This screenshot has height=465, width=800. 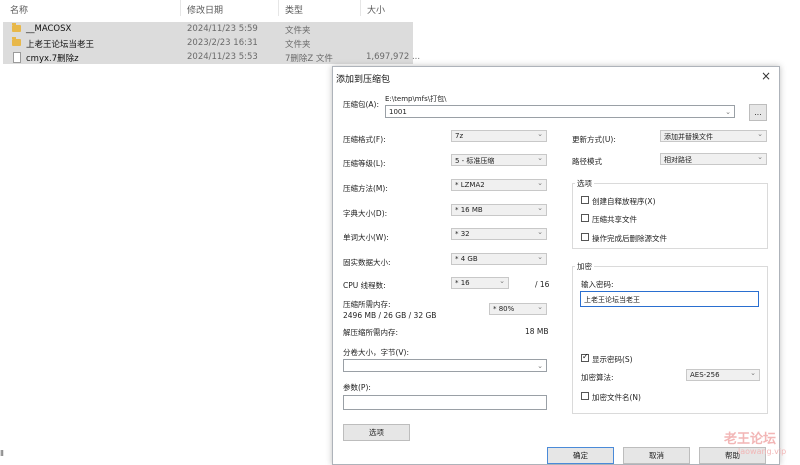 I want to click on split-label: 分卷大小，字节(V):, so click(x=376, y=352).